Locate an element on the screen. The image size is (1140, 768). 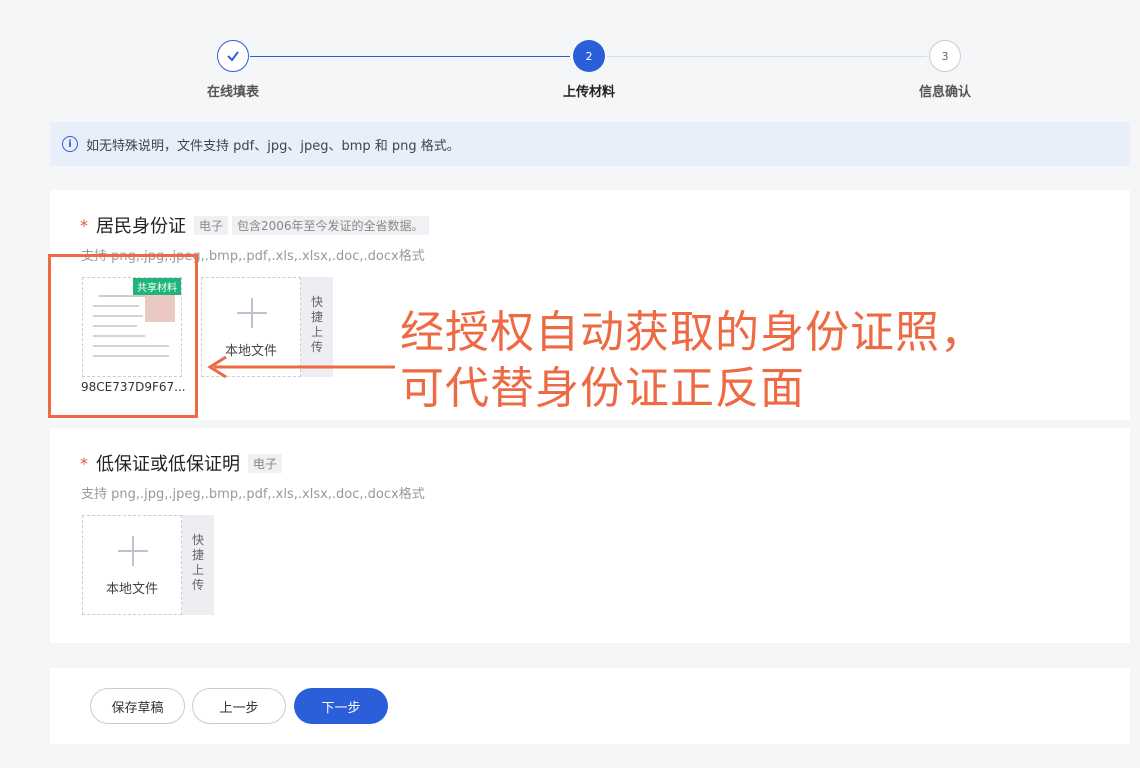
step-label: 上传材料 is located at coordinates (588, 92).